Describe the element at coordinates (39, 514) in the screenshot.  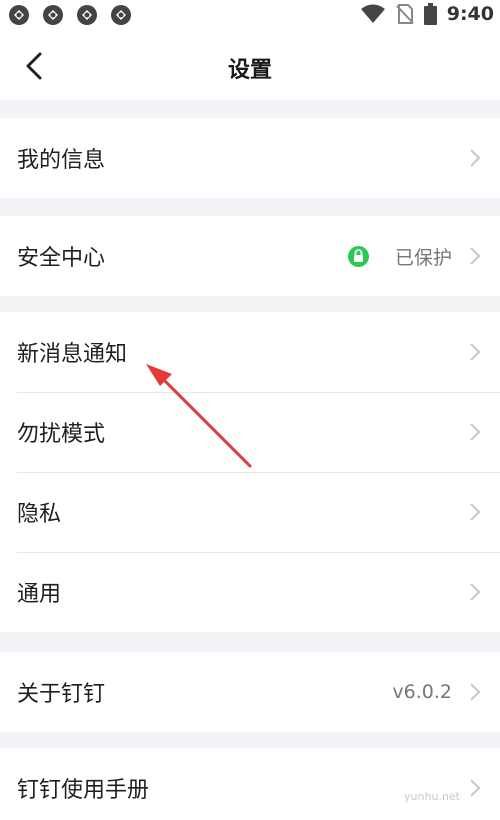
I see `item-label: 隐私` at that location.